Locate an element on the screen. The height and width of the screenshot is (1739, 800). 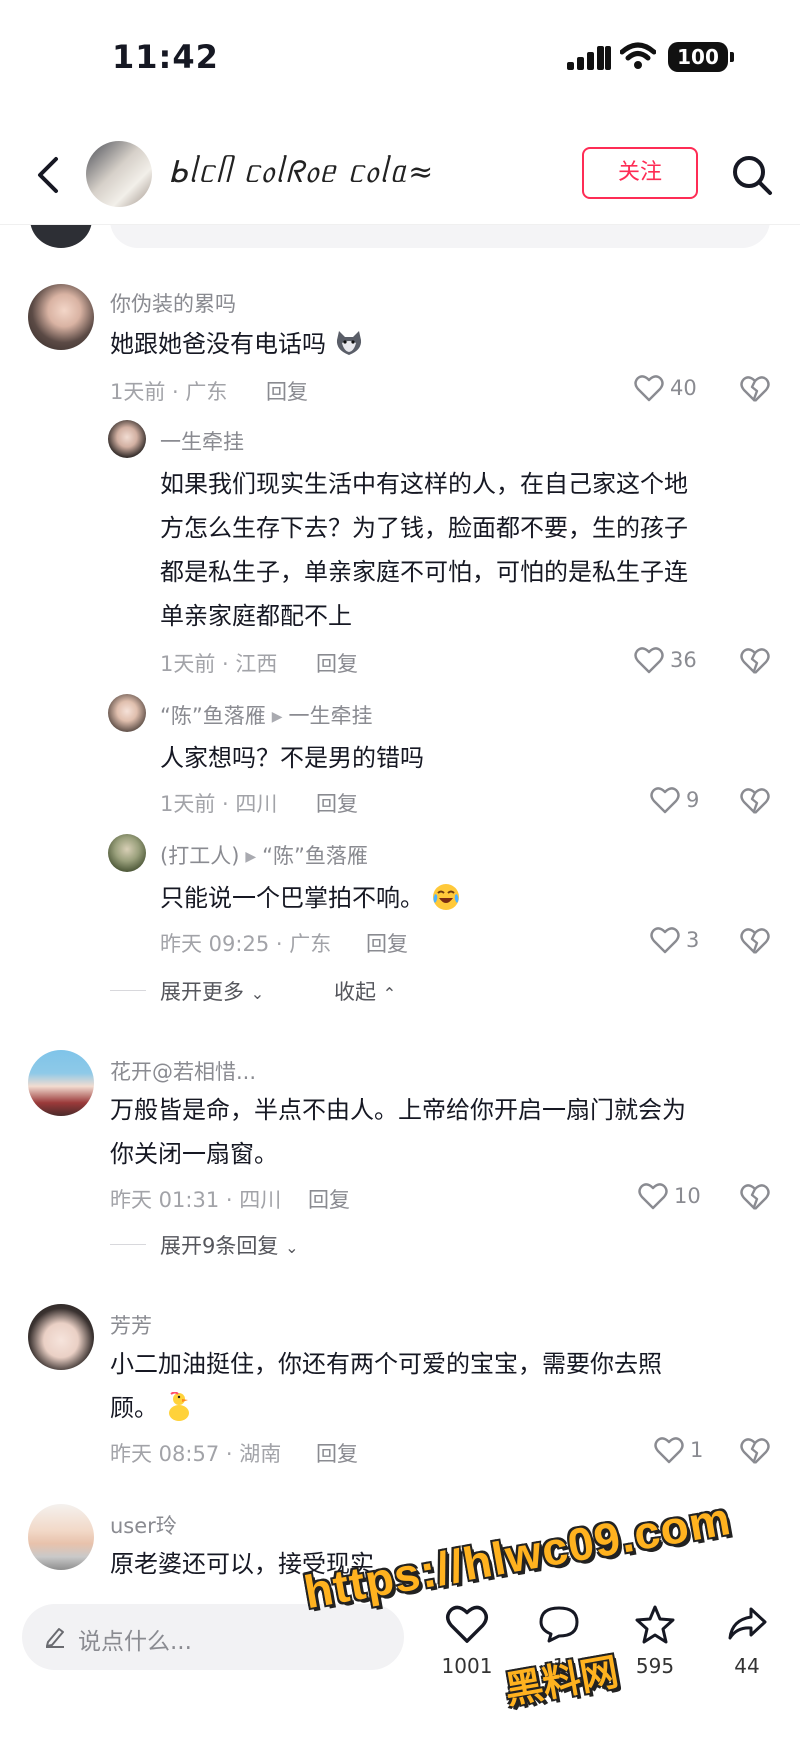
like-button: 9 is located at coordinates (690, 801).